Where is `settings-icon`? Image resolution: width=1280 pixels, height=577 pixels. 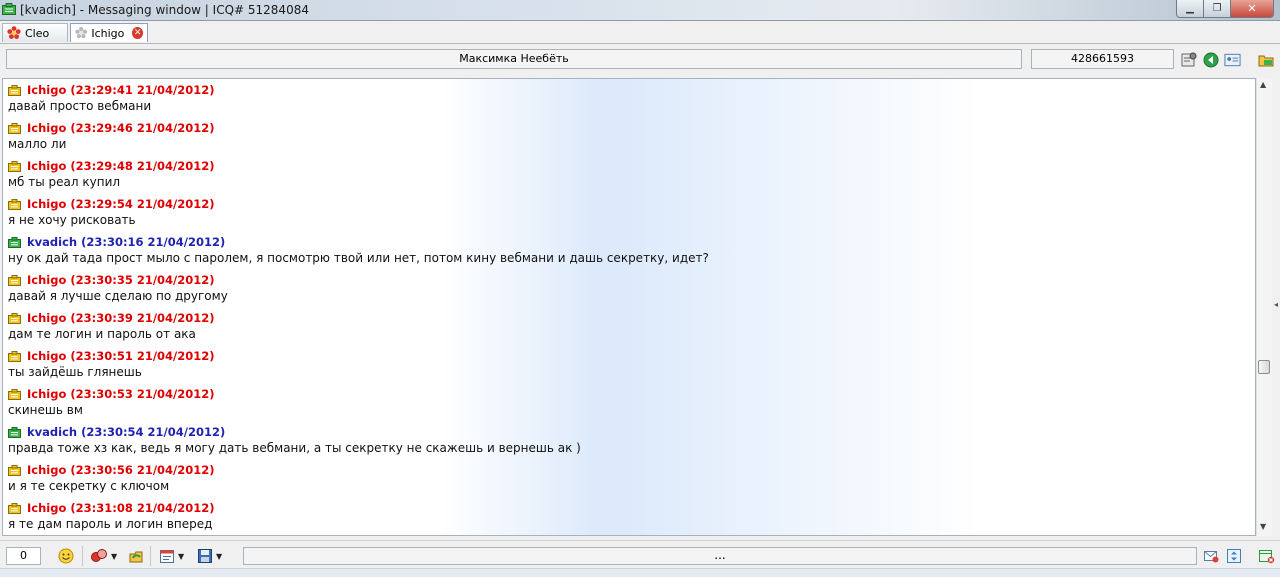 settings-icon is located at coordinates (1188, 59).